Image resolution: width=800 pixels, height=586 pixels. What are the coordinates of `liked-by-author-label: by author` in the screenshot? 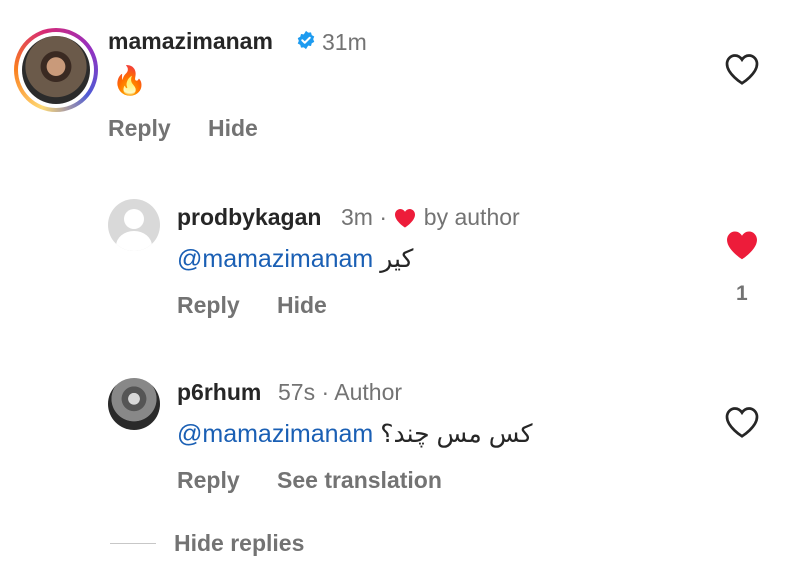 It's located at (471, 217).